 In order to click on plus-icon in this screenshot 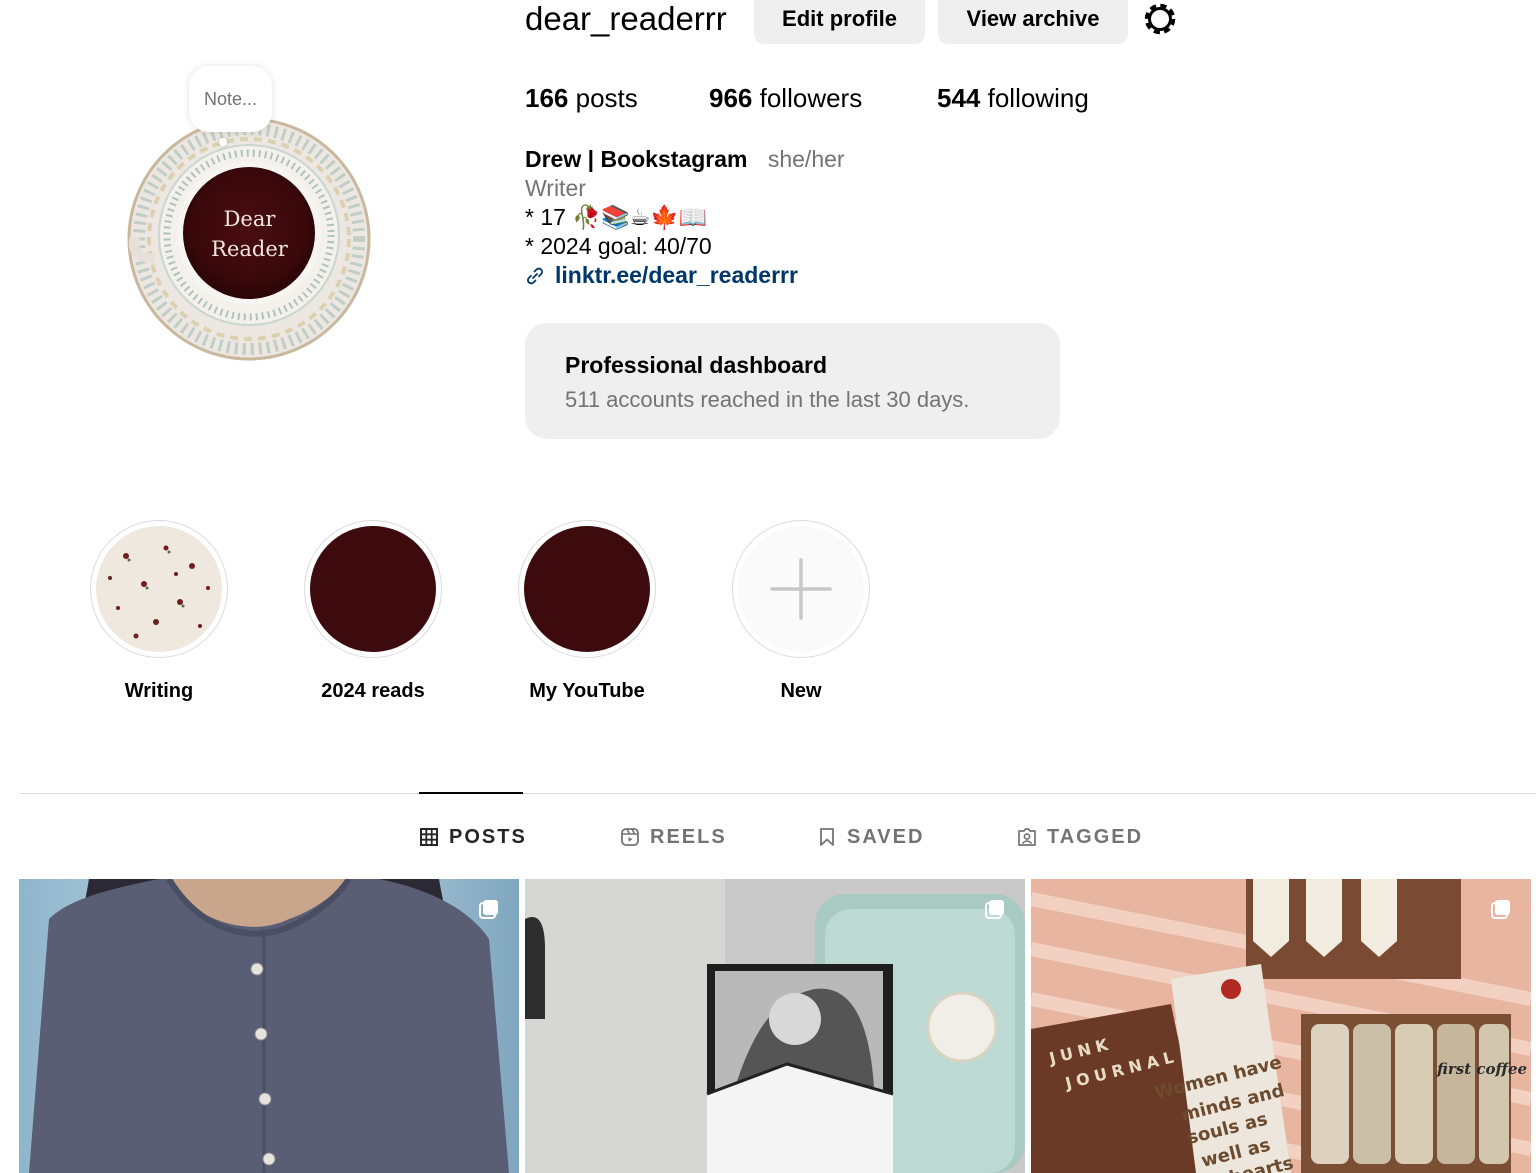, I will do `click(801, 589)`.